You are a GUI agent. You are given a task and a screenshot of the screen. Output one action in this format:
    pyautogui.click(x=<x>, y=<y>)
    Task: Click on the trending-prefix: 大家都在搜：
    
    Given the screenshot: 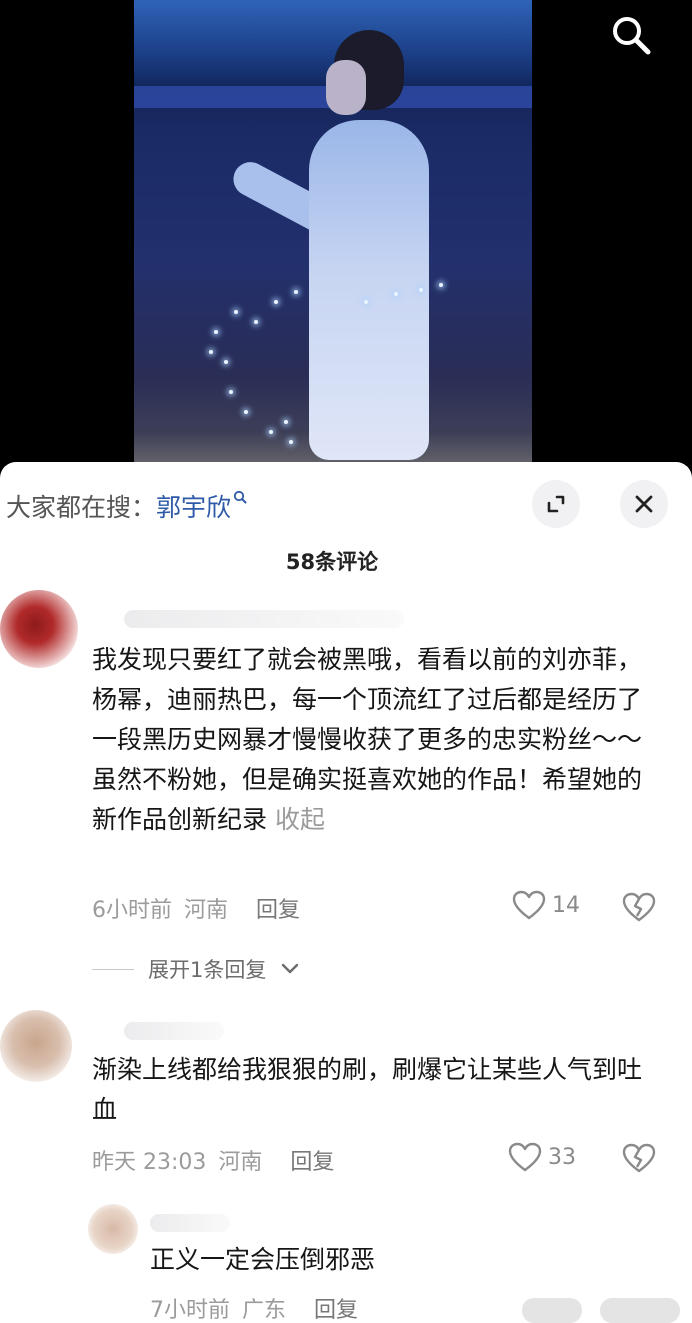 What is the action you would take?
    pyautogui.click(x=81, y=507)
    